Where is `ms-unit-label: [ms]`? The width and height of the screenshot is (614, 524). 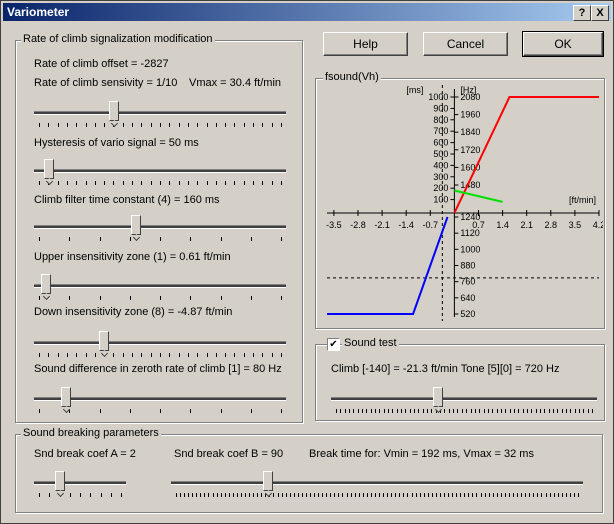 ms-unit-label: [ms] is located at coordinates (414, 90).